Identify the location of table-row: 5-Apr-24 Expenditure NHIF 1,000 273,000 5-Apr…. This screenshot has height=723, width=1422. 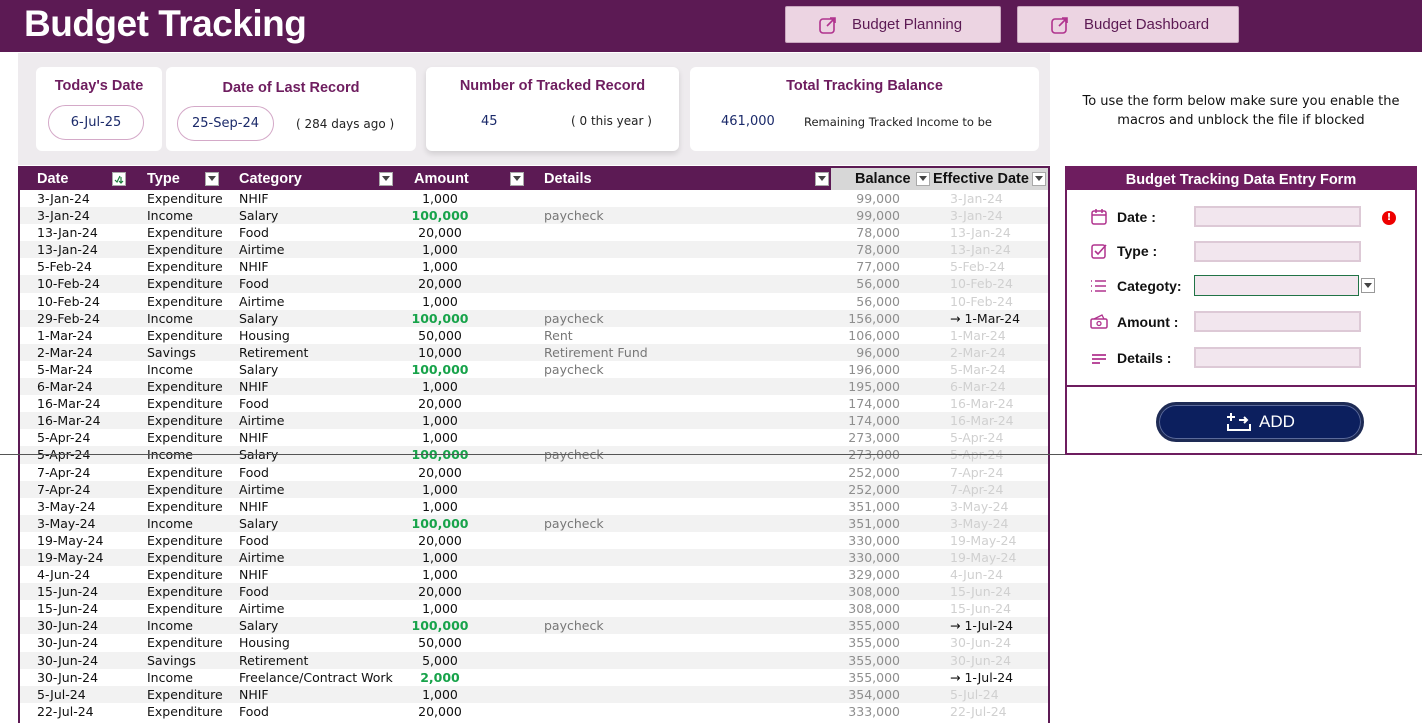
(534, 437).